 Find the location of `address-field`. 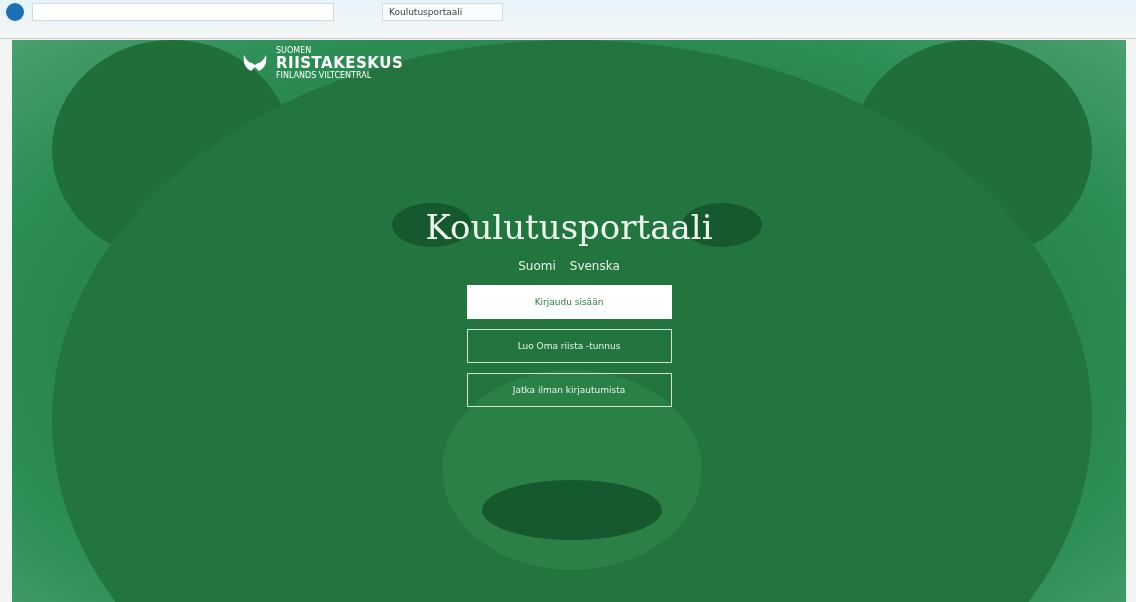

address-field is located at coordinates (183, 12).